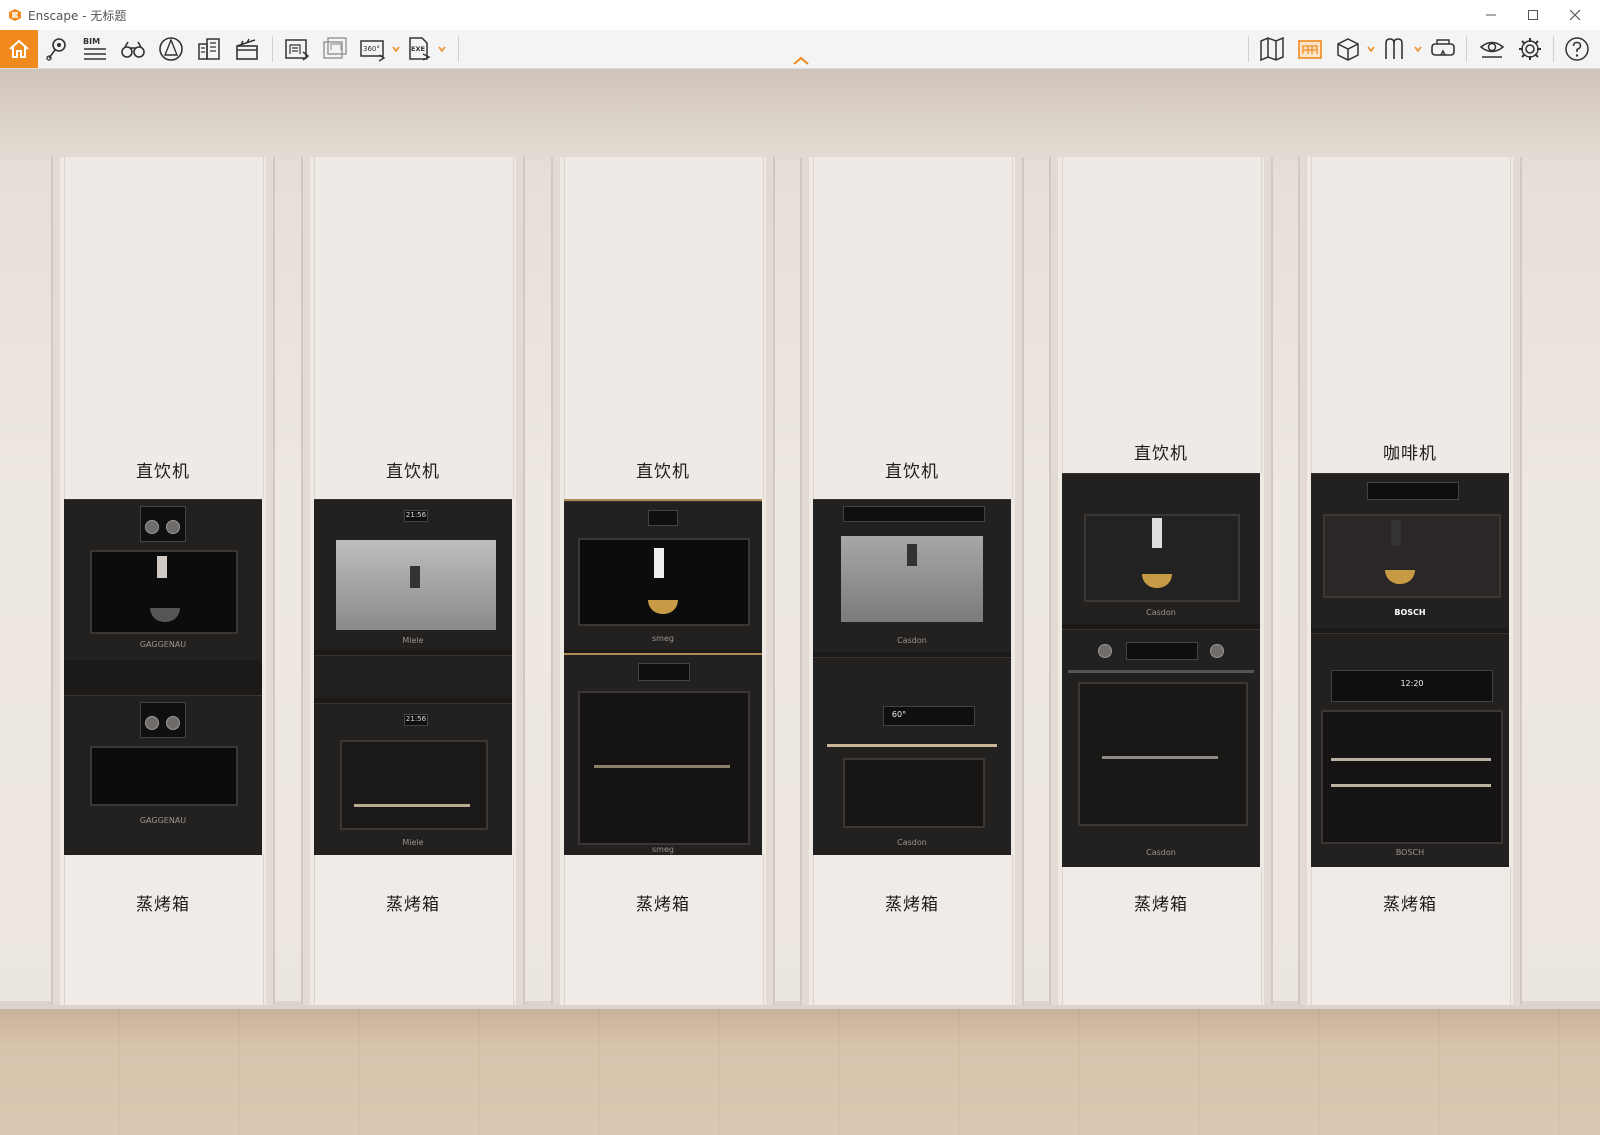  I want to click on appliance-stack: BOSCH 12:20 BOSCH, so click(1410, 670).